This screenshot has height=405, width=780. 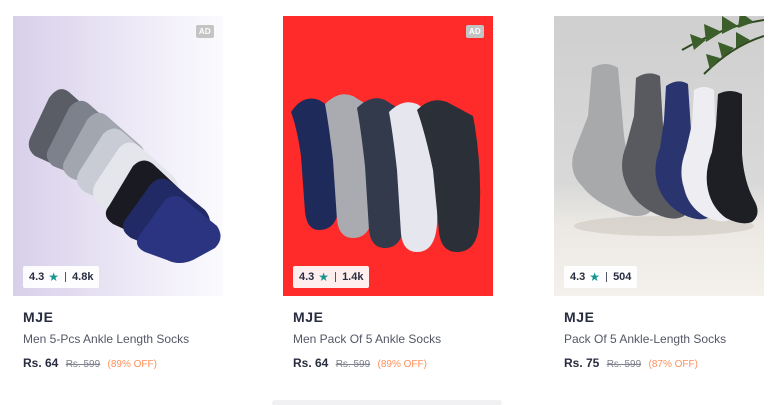 I want to click on rating-count: 504, so click(x=622, y=277).